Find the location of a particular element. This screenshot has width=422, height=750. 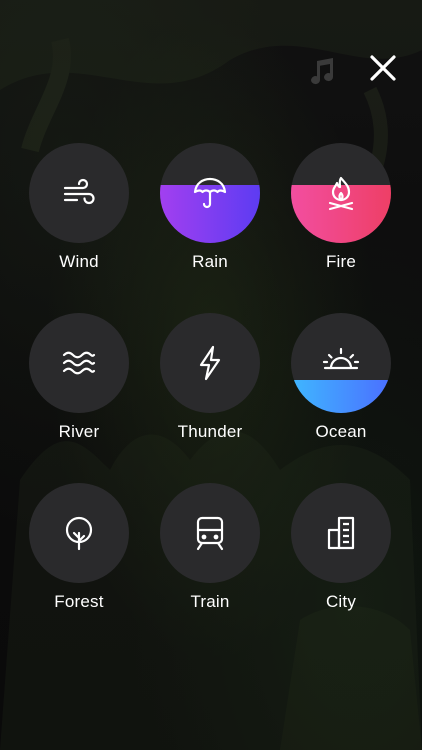

umbrella-icon is located at coordinates (210, 193).